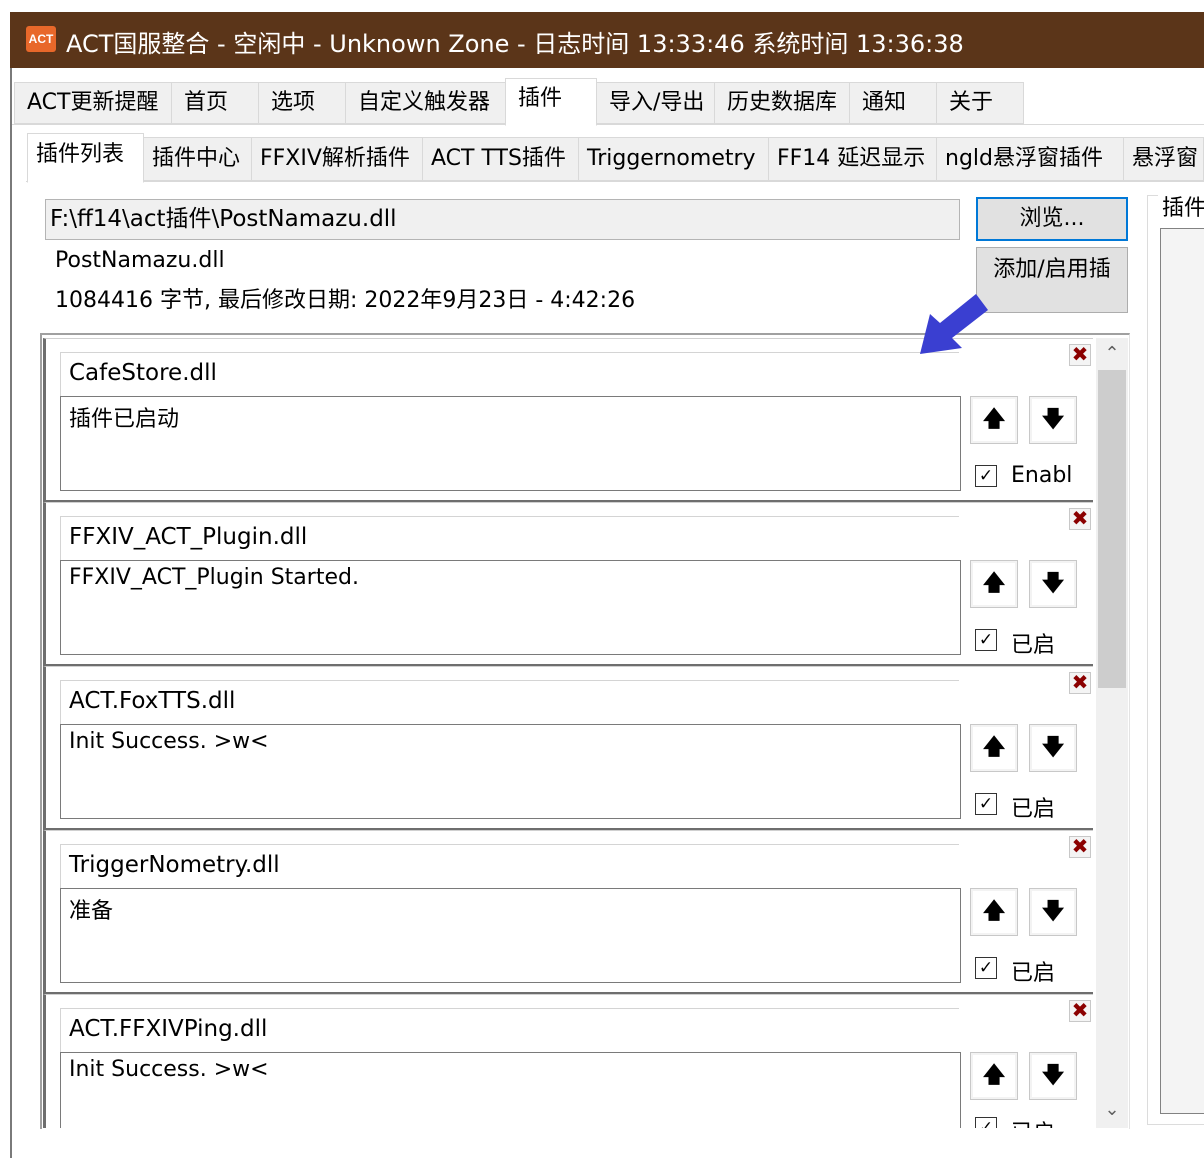 The image size is (1204, 1158). I want to click on plugin-file-name: ACT.FoxTTS.dll, so click(509, 702).